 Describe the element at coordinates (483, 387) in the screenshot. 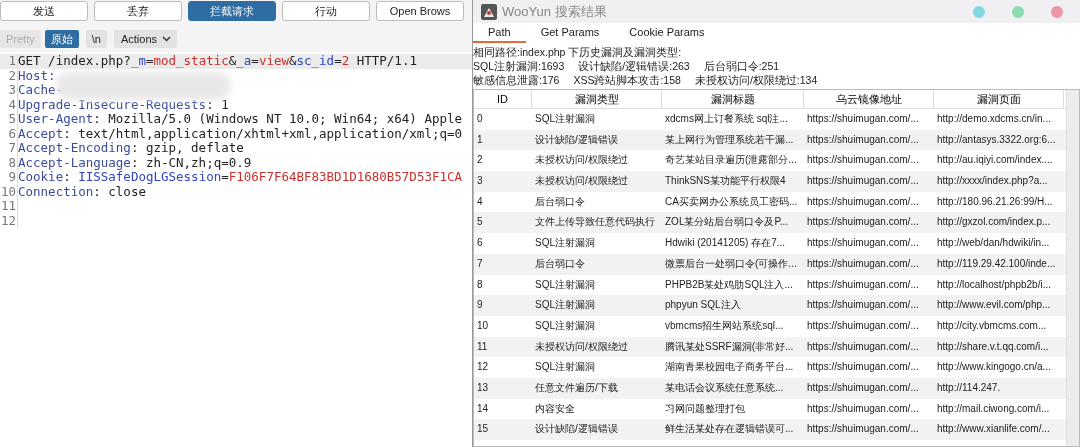

I see `table-cell-text: 13` at that location.